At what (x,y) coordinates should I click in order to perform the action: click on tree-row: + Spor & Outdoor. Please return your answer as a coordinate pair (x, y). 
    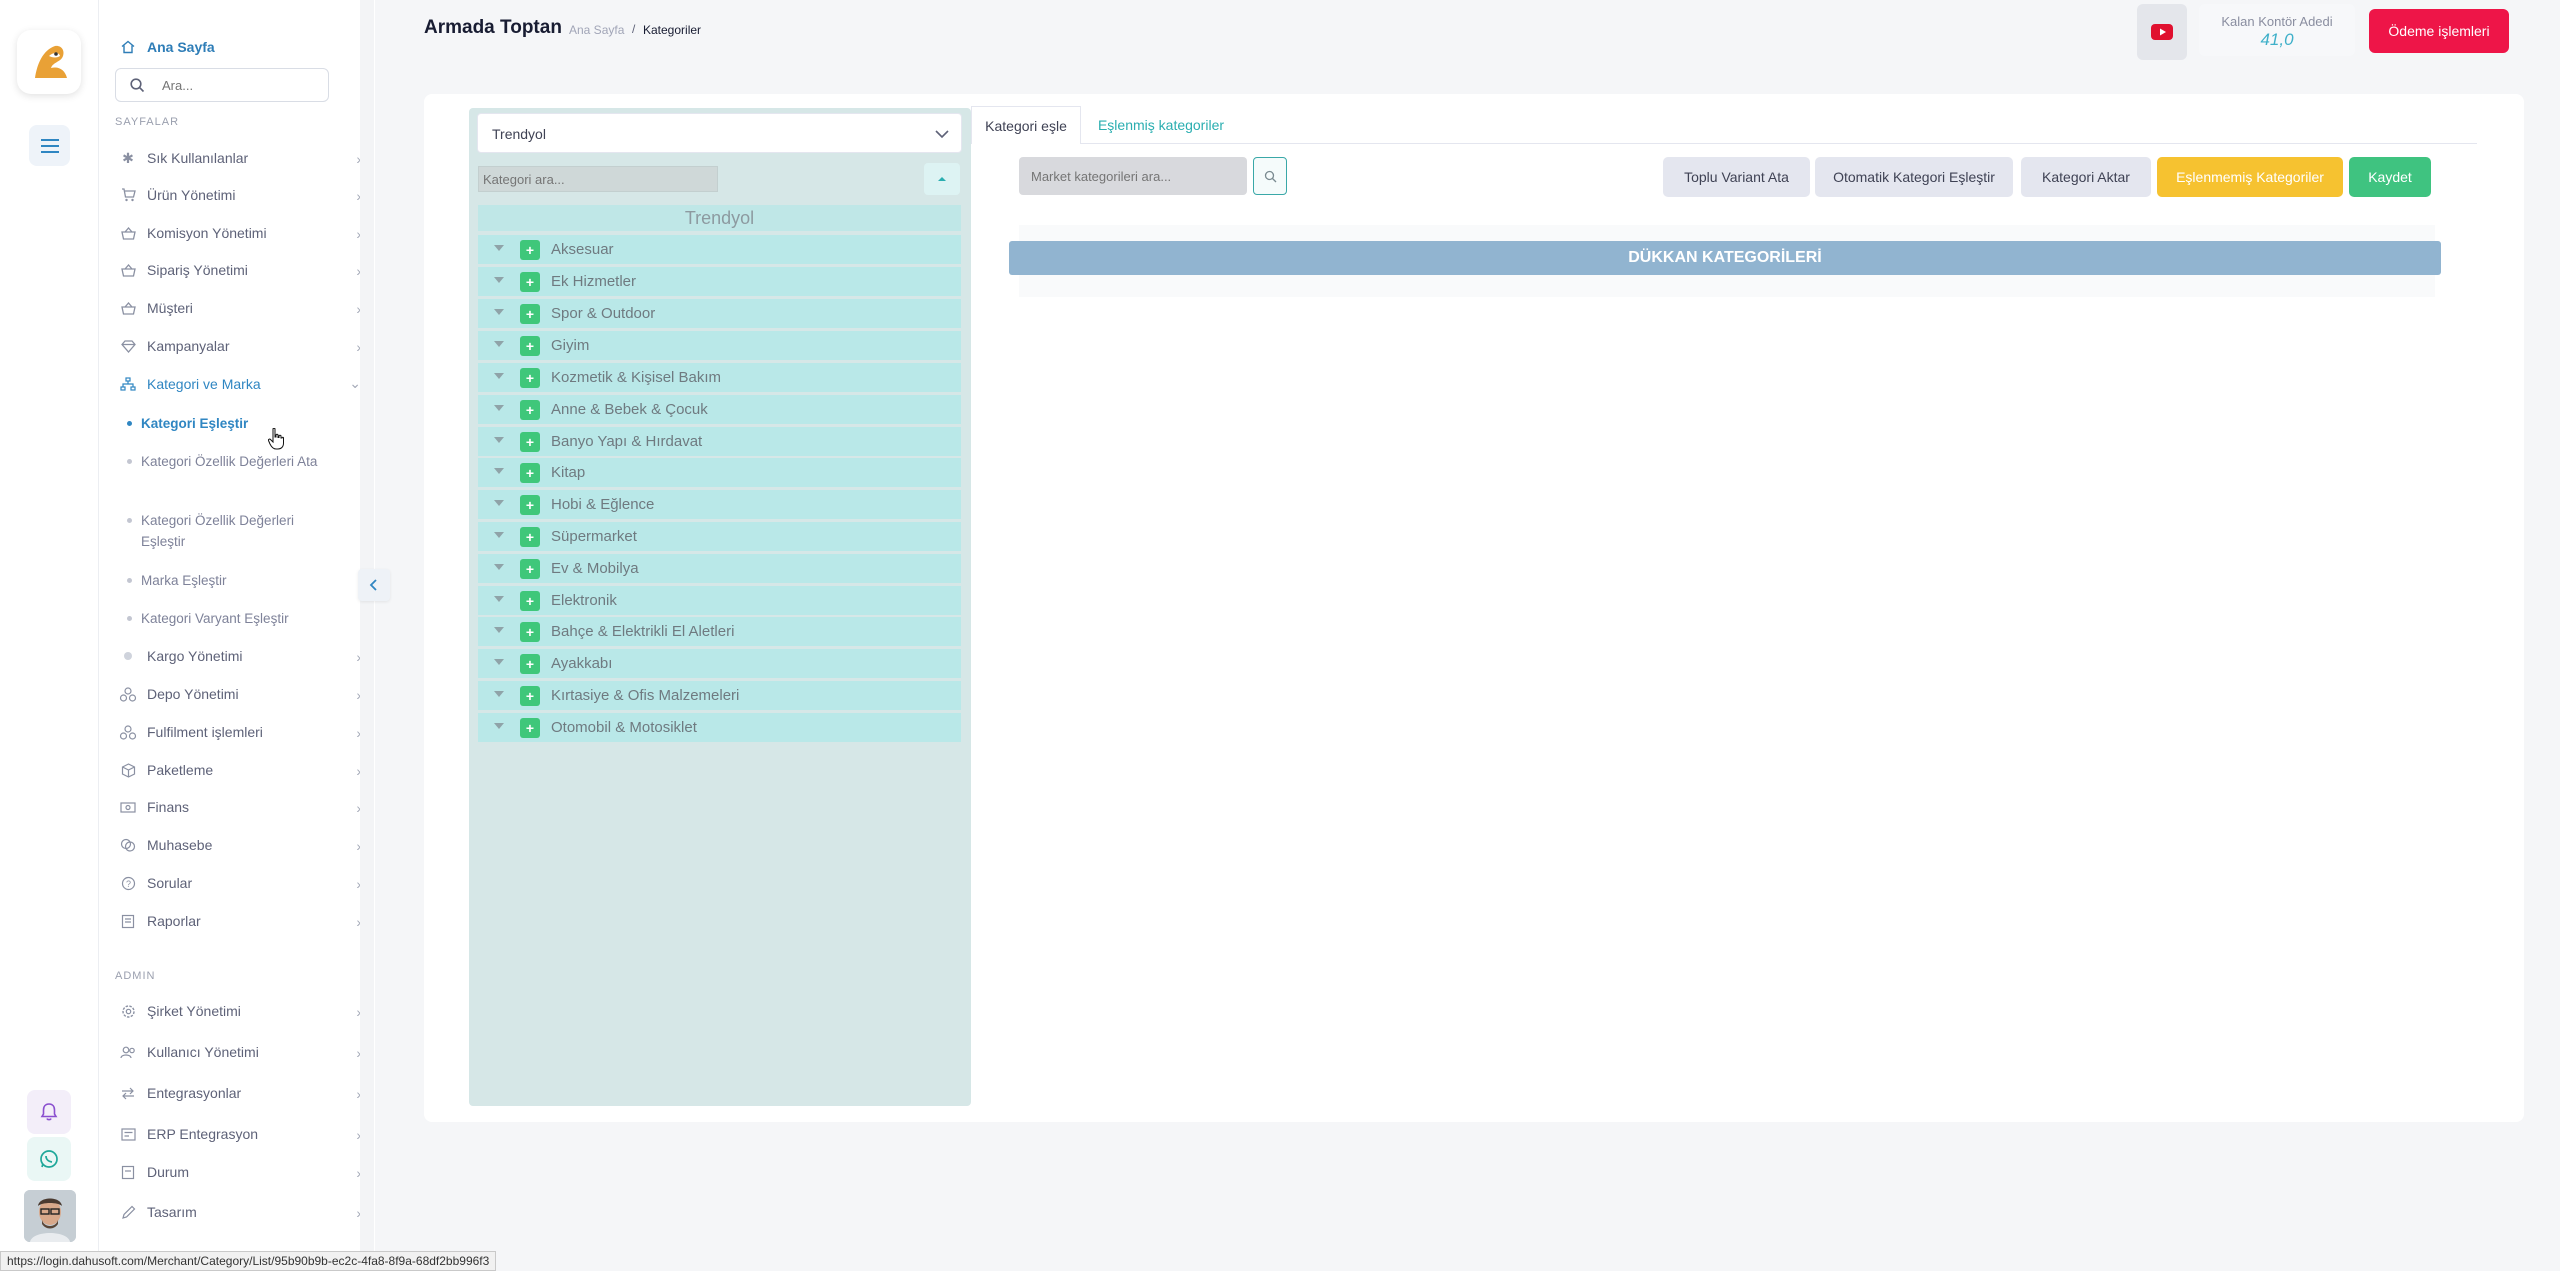
    Looking at the image, I should click on (719, 313).